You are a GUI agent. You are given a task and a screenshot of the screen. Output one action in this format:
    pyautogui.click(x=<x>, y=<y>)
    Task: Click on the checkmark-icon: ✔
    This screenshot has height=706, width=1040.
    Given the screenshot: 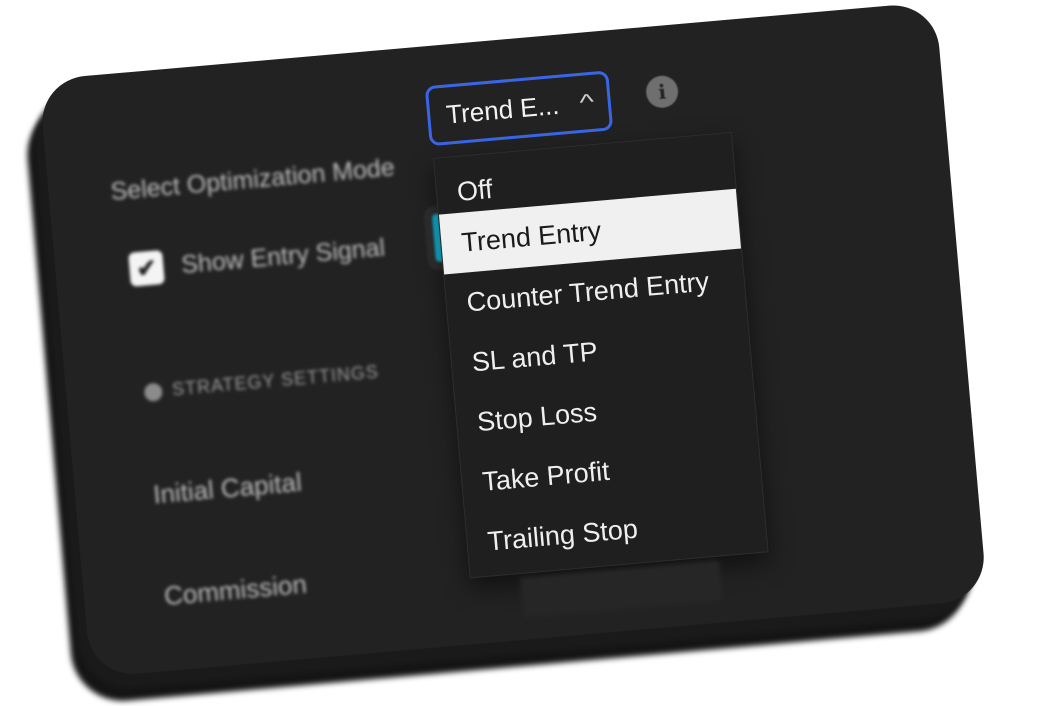 What is the action you would take?
    pyautogui.click(x=146, y=268)
    